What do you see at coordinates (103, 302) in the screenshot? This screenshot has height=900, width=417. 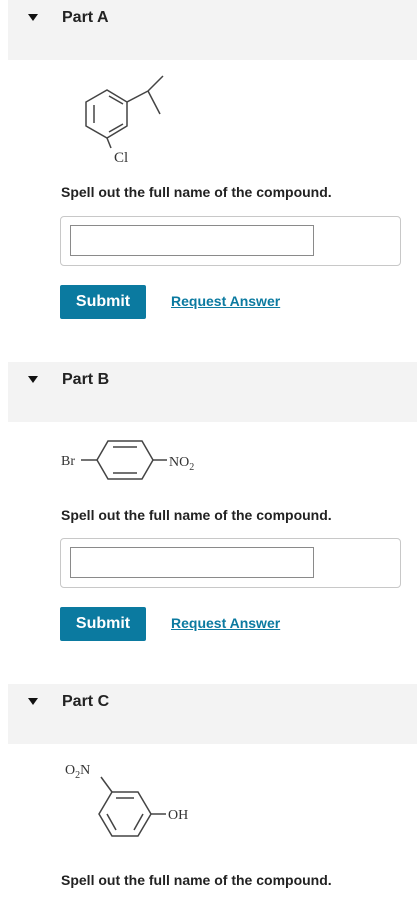 I see `part-a-submit-button: Submit` at bounding box center [103, 302].